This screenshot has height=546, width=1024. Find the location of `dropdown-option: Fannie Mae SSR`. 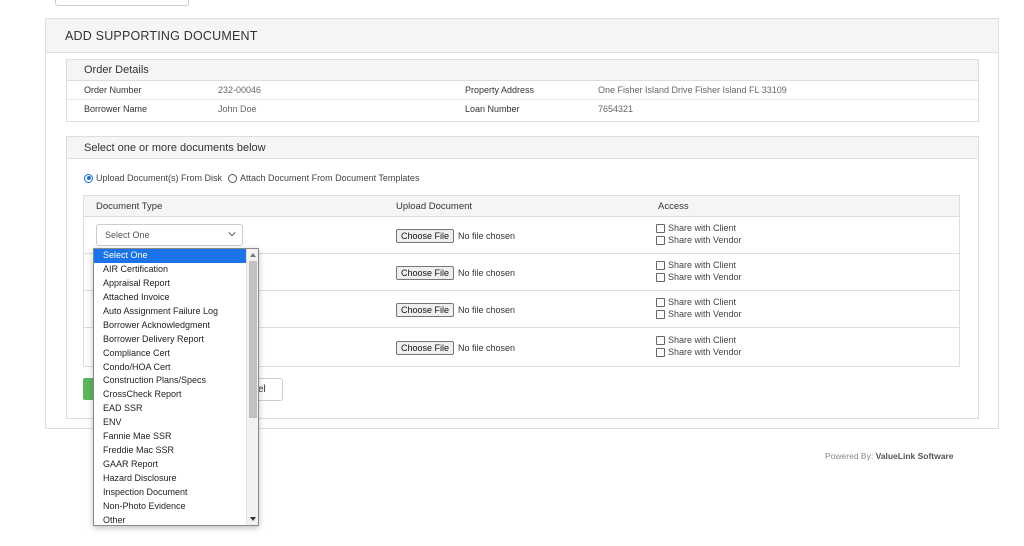

dropdown-option: Fannie Mae SSR is located at coordinates (176, 437).